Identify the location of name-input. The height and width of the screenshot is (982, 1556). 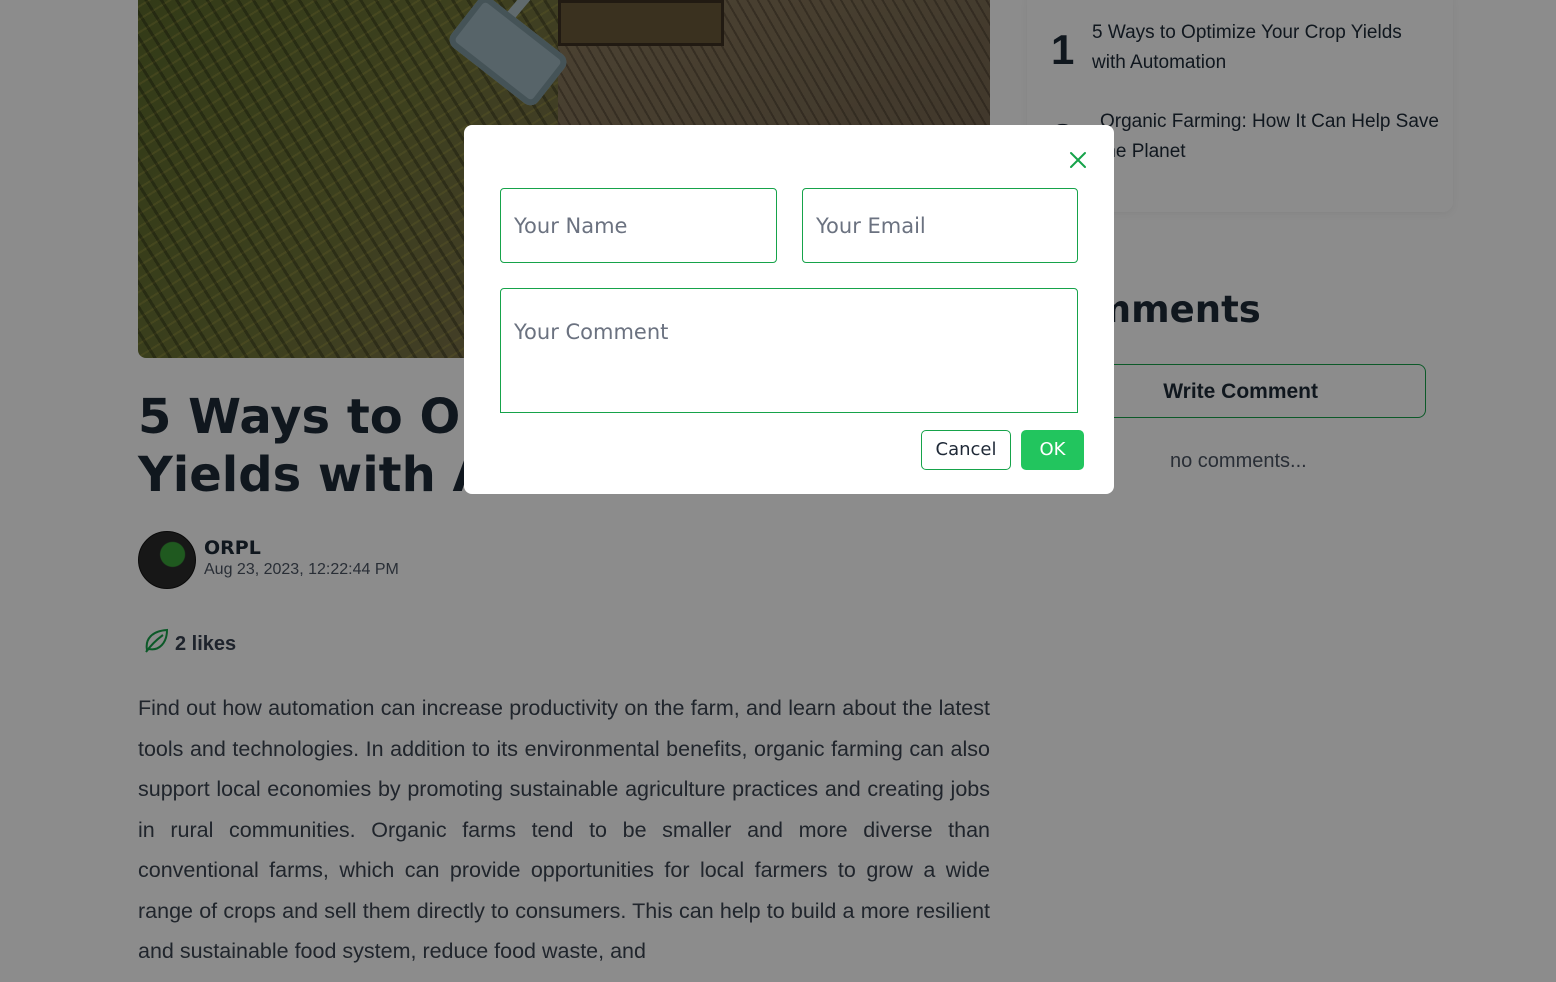
(638, 225).